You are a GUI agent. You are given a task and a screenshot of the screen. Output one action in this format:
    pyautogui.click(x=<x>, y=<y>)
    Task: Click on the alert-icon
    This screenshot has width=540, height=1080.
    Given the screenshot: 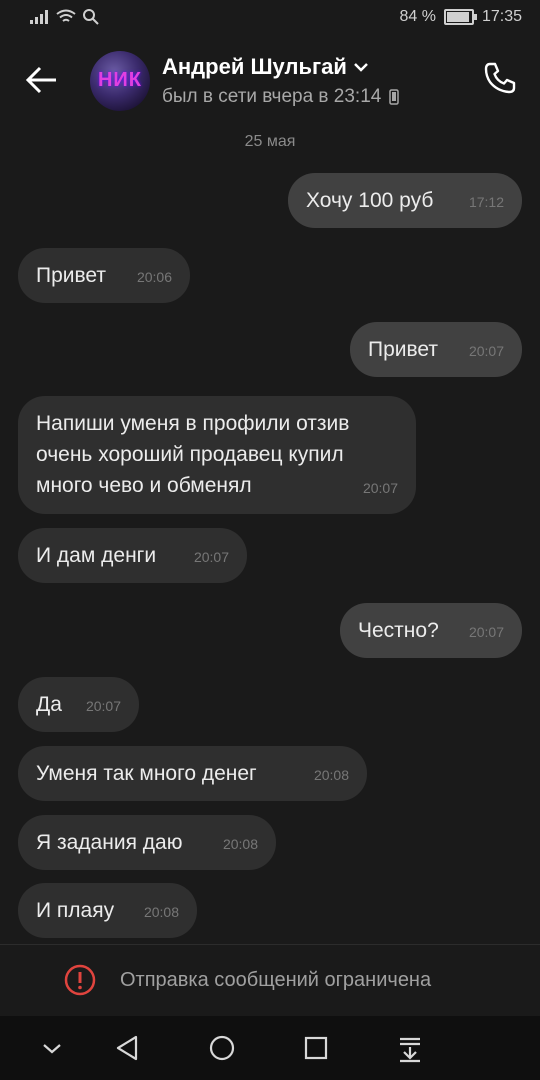 What is the action you would take?
    pyautogui.click(x=80, y=980)
    